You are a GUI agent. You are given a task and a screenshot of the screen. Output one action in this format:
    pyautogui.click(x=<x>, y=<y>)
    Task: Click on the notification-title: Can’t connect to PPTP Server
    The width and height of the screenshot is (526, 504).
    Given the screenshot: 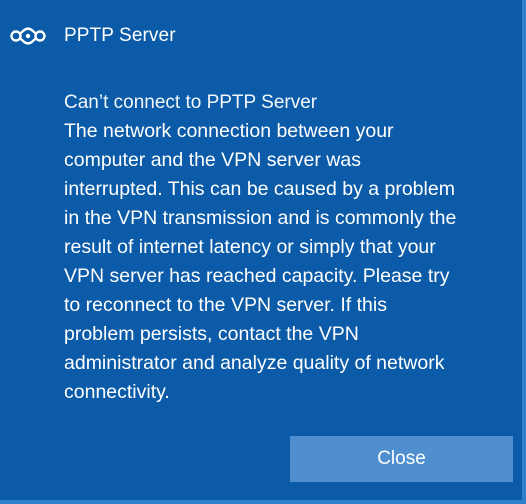 What is the action you would take?
    pyautogui.click(x=191, y=102)
    